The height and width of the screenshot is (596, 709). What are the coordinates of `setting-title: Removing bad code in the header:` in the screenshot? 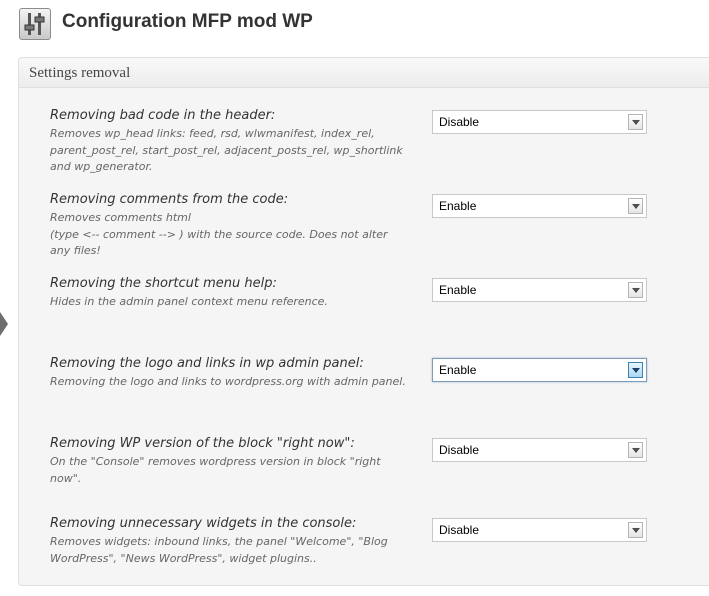 It's located at (163, 115).